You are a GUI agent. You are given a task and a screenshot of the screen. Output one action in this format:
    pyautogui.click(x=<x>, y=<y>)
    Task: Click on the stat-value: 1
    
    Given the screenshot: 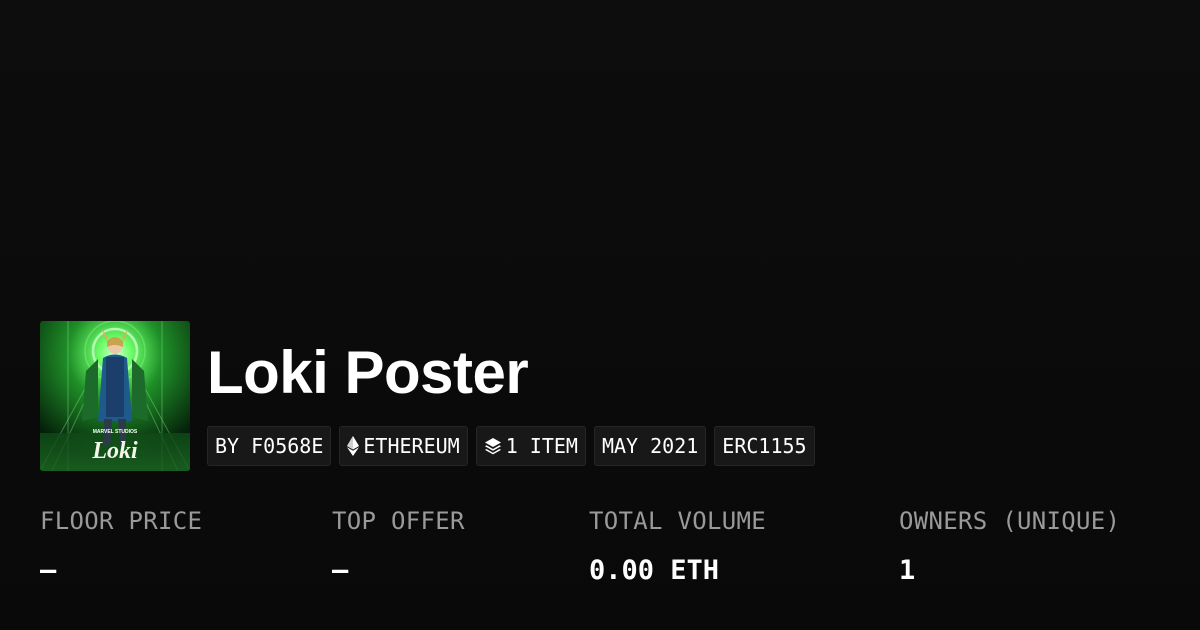 What is the action you would take?
    pyautogui.click(x=907, y=570)
    